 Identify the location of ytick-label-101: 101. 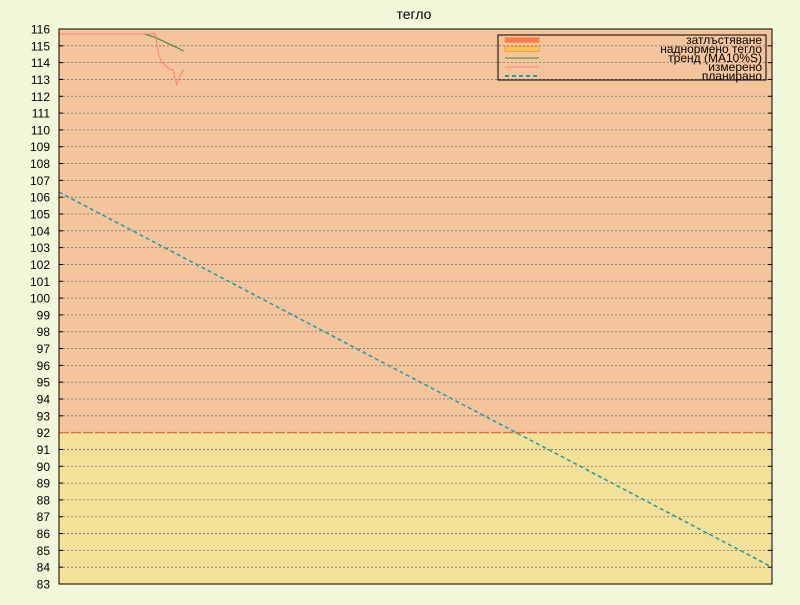
(40, 282).